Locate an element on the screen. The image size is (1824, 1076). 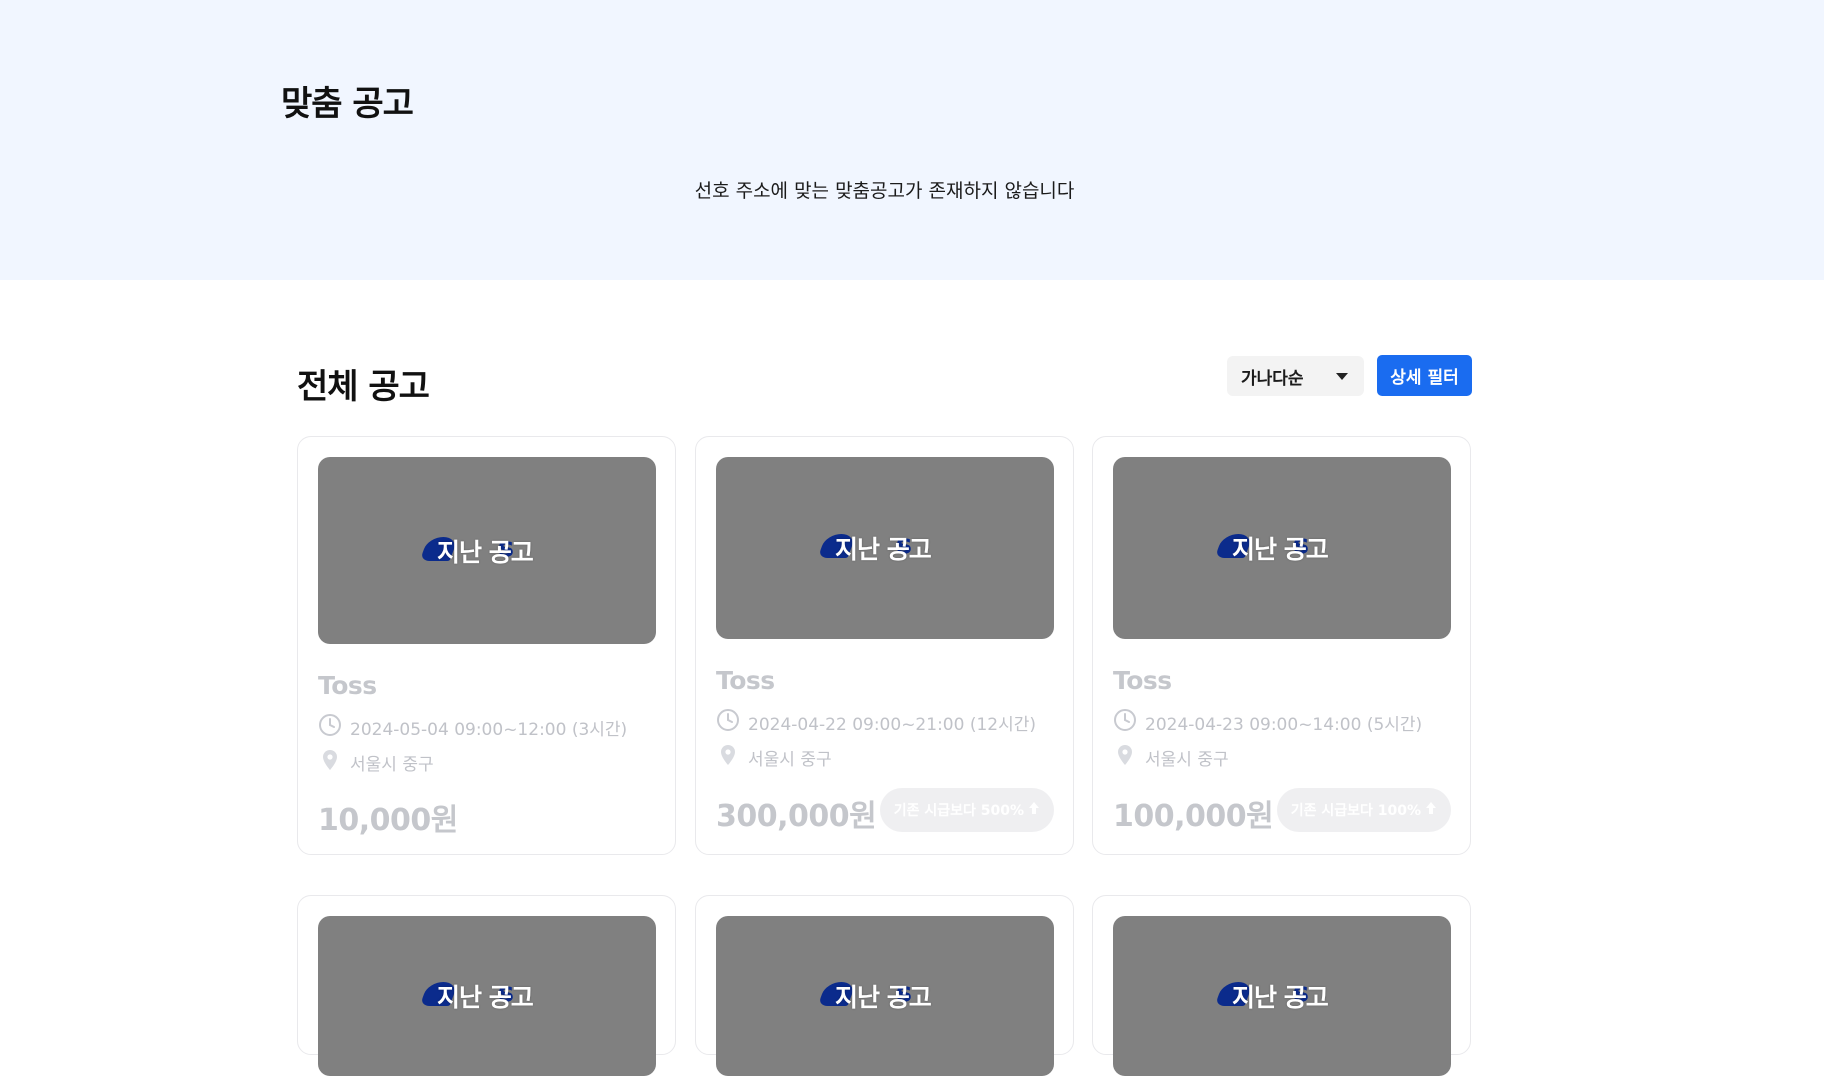
wage-increase-badge: 기존 시급보다 500% is located at coordinates (966, 810).